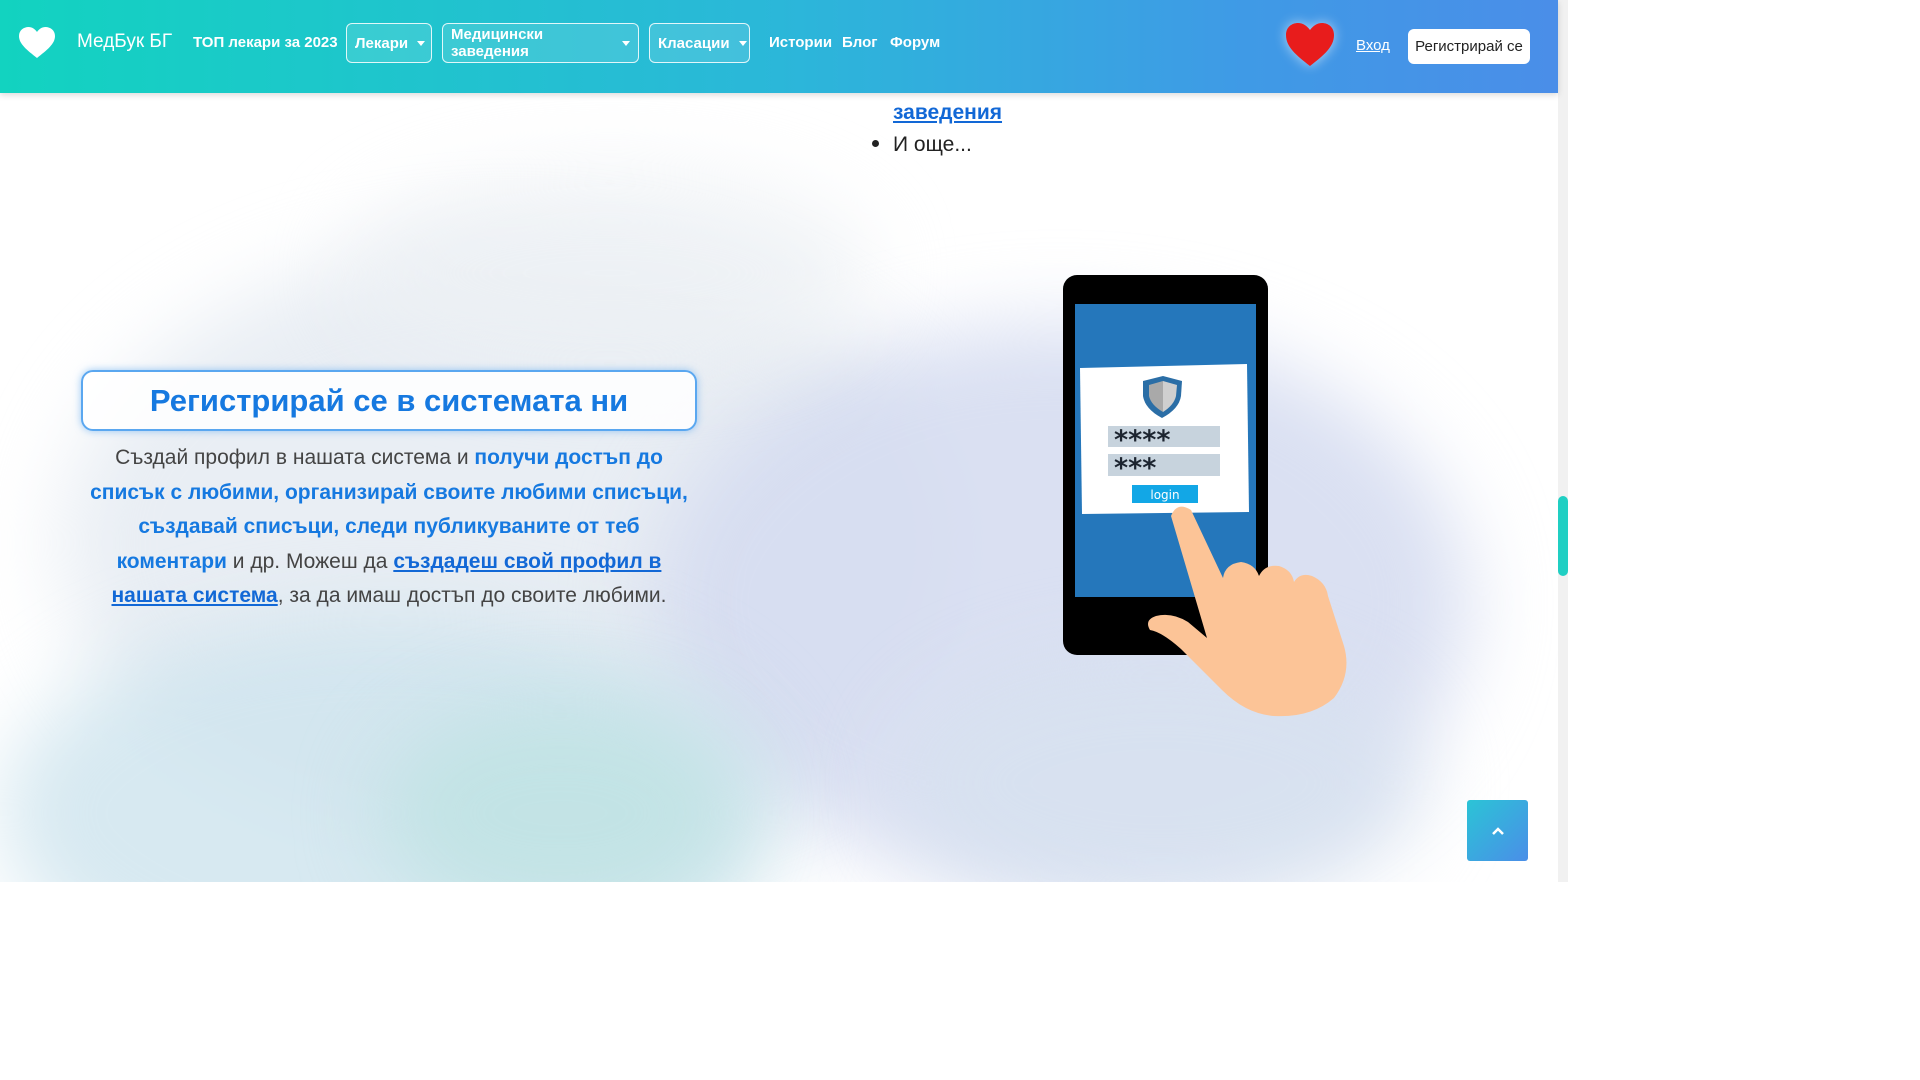  What do you see at coordinates (915, 42) in the screenshot?
I see `forum-link: Форум` at bounding box center [915, 42].